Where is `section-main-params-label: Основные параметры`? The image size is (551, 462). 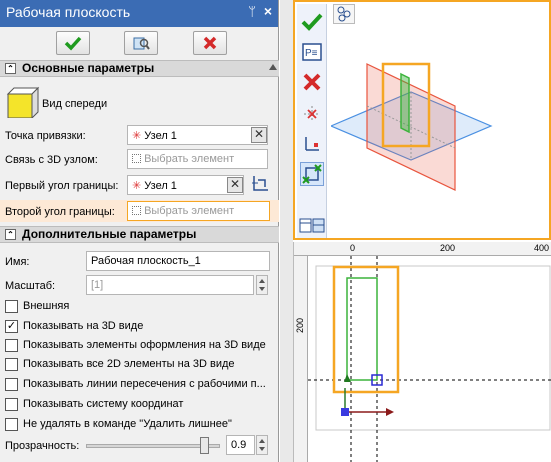 section-main-params-label: Основные параметры is located at coordinates (88, 68).